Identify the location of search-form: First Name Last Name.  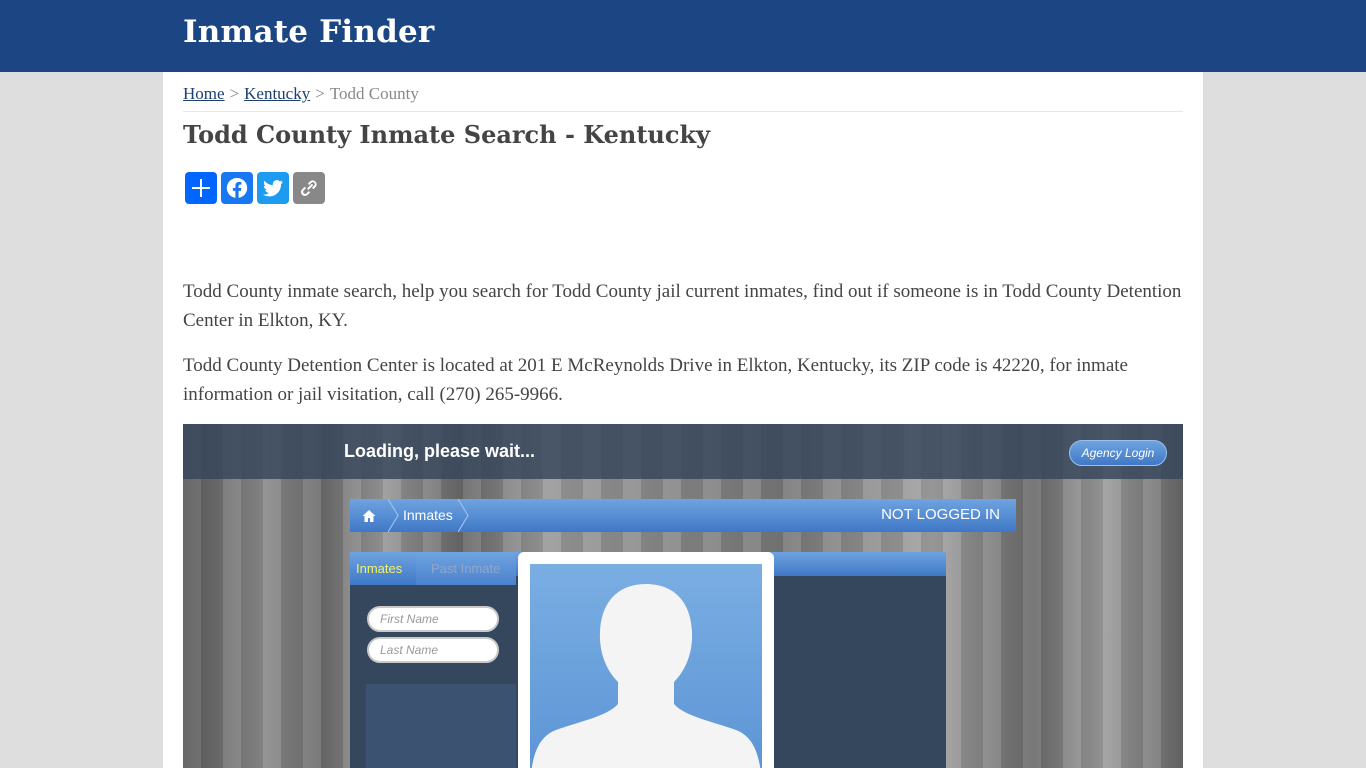
(433, 676).